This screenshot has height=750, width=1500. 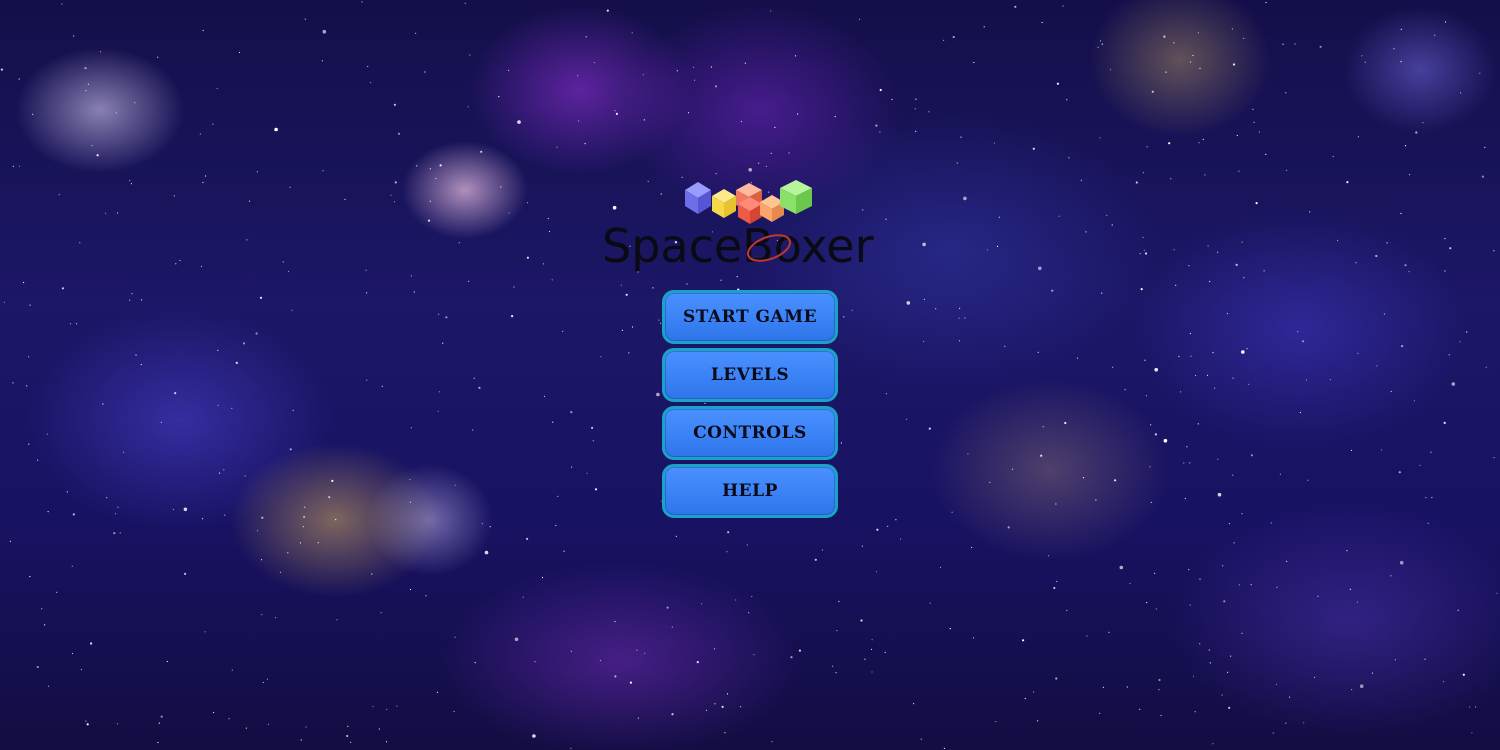 I want to click on start-game-button: START GAME, so click(x=750, y=317).